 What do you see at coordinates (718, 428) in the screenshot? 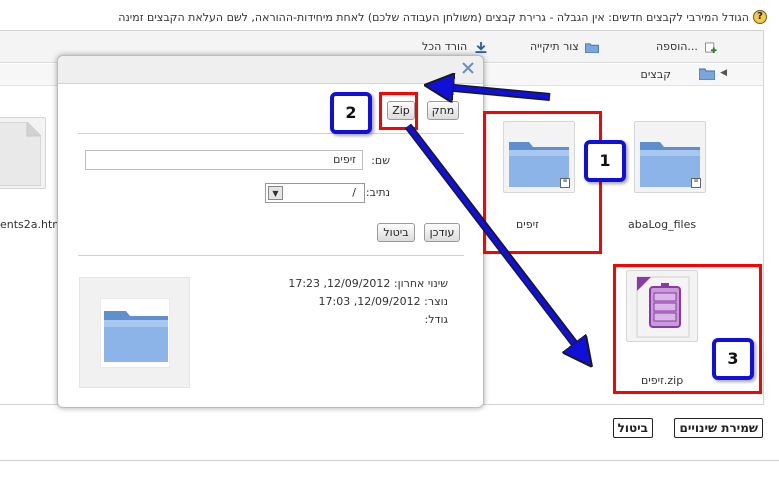
I see `save-changes-button: שמירת שינויים` at bounding box center [718, 428].